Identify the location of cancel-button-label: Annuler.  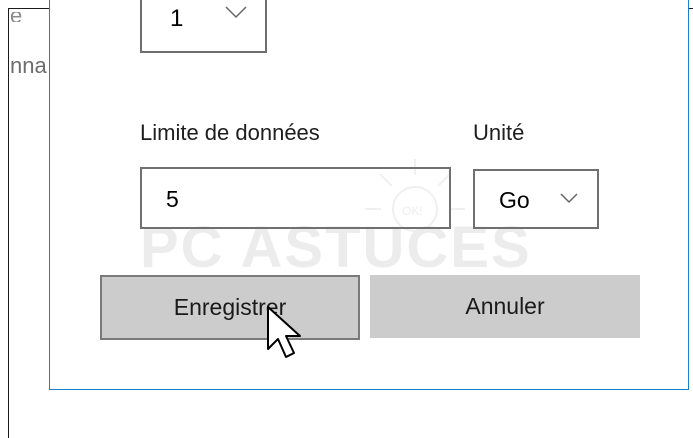
(505, 306).